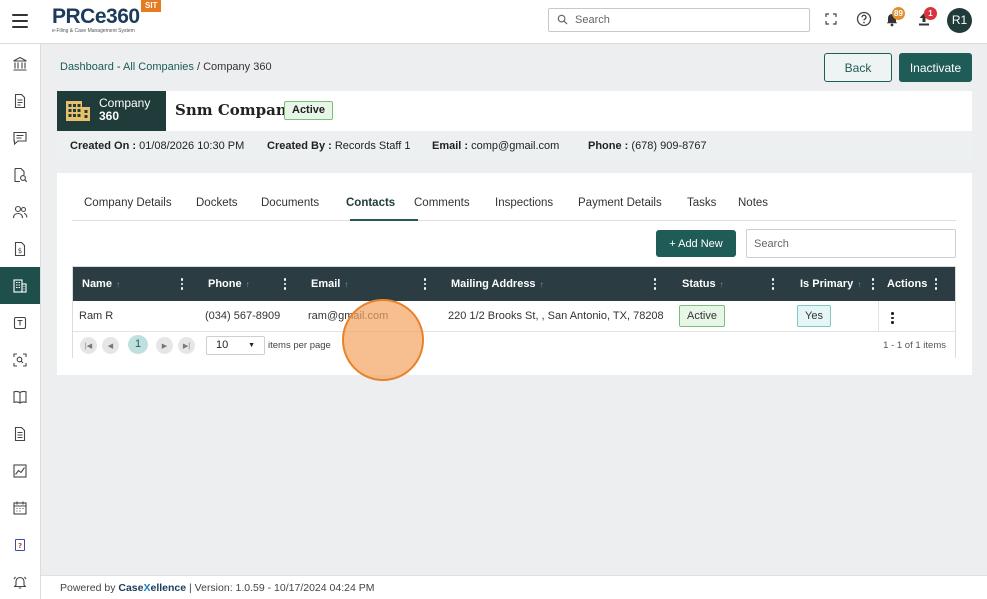 This screenshot has width=987, height=599. I want to click on document-search-icon, so click(21, 174).